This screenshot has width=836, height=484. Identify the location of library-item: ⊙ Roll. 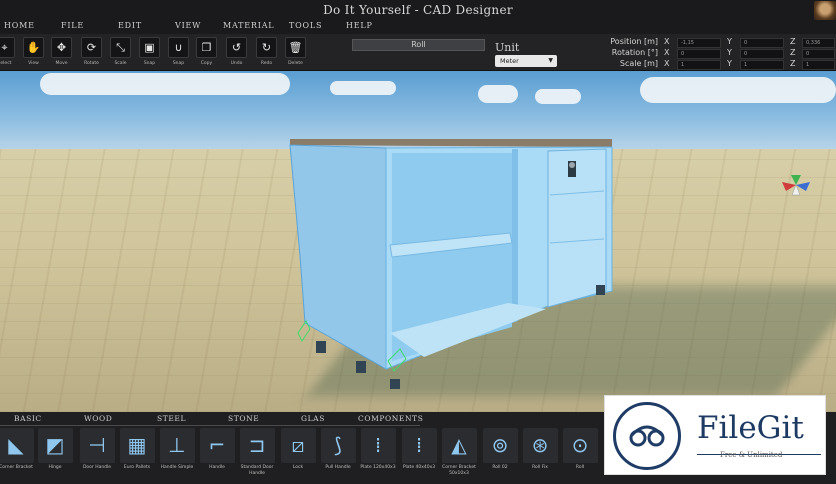
(580, 456).